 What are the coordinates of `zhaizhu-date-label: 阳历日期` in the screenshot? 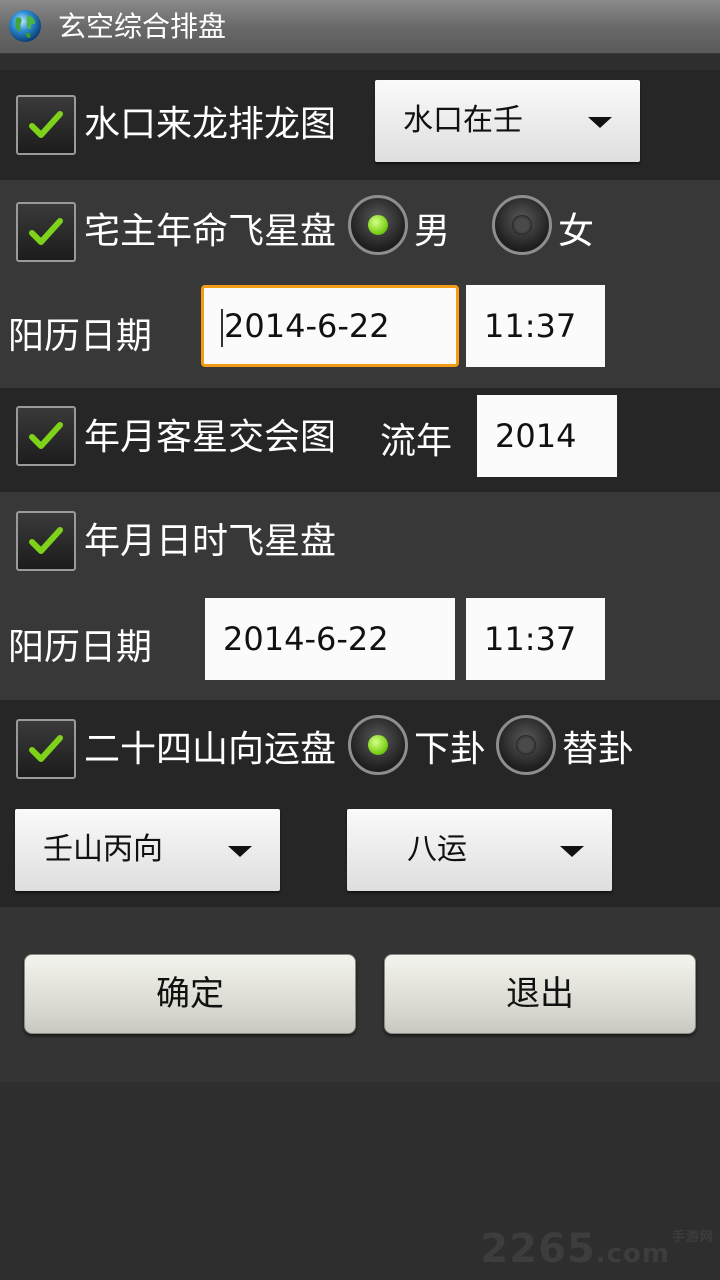 It's located at (80, 336).